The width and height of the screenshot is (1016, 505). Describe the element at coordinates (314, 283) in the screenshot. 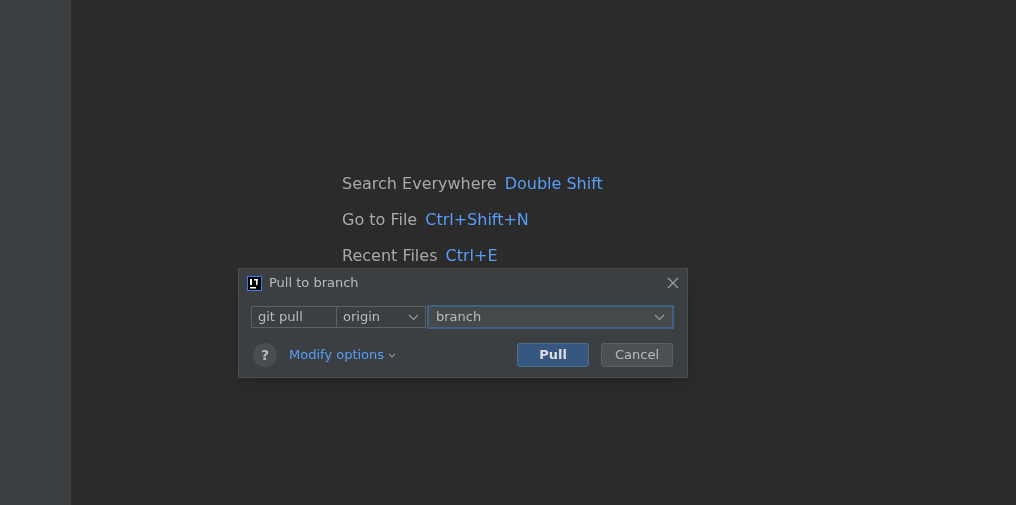

I see `dialog-title: Pull to branch` at that location.